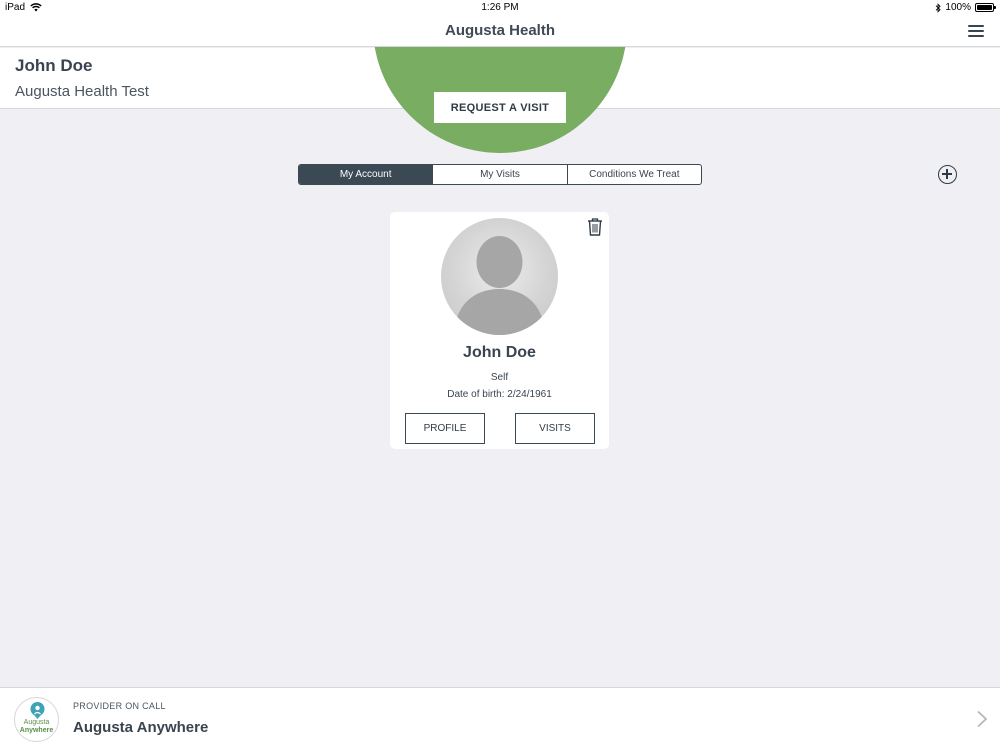 The width and height of the screenshot is (1000, 750). Describe the element at coordinates (36, 730) in the screenshot. I see `logo-text-bottom: Anywhere` at that location.